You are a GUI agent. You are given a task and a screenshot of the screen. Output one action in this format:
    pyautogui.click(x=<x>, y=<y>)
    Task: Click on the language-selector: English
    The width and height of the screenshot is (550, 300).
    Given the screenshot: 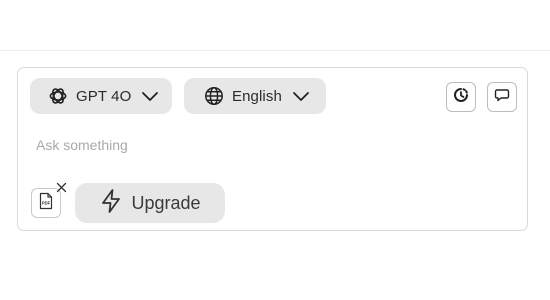 What is the action you would take?
    pyautogui.click(x=255, y=96)
    